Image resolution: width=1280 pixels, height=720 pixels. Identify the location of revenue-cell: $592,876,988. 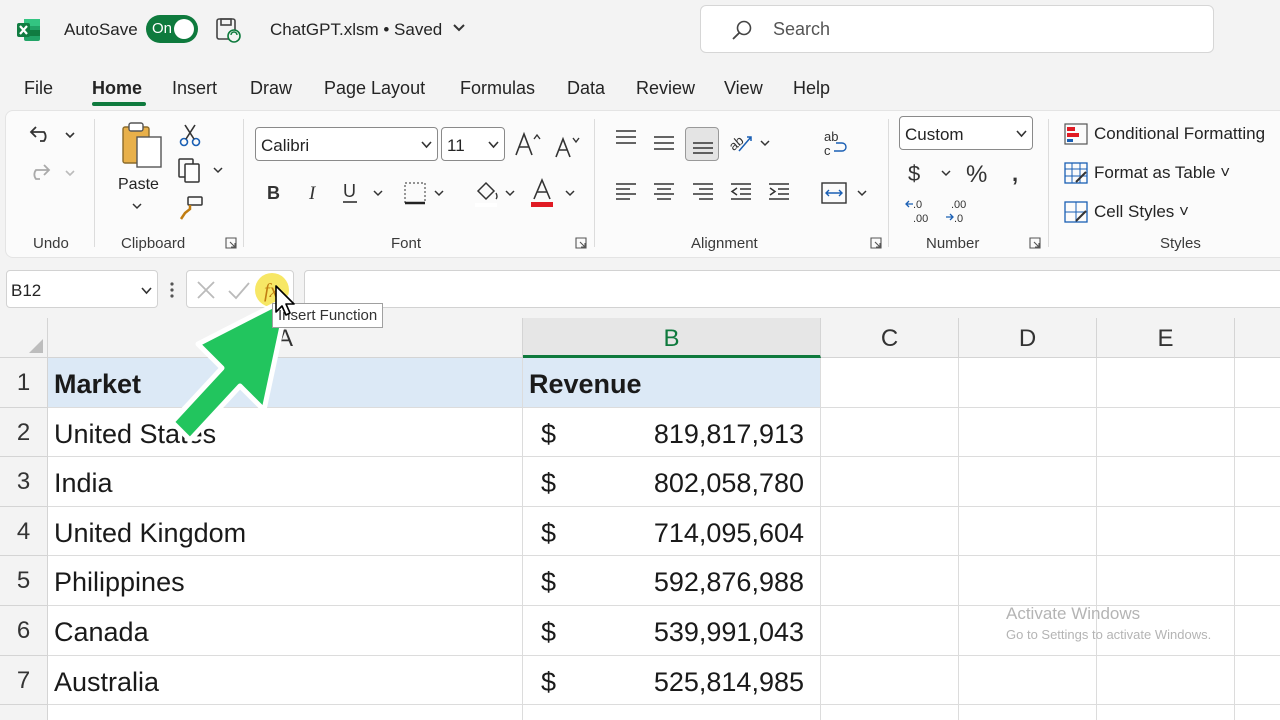
(672, 581).